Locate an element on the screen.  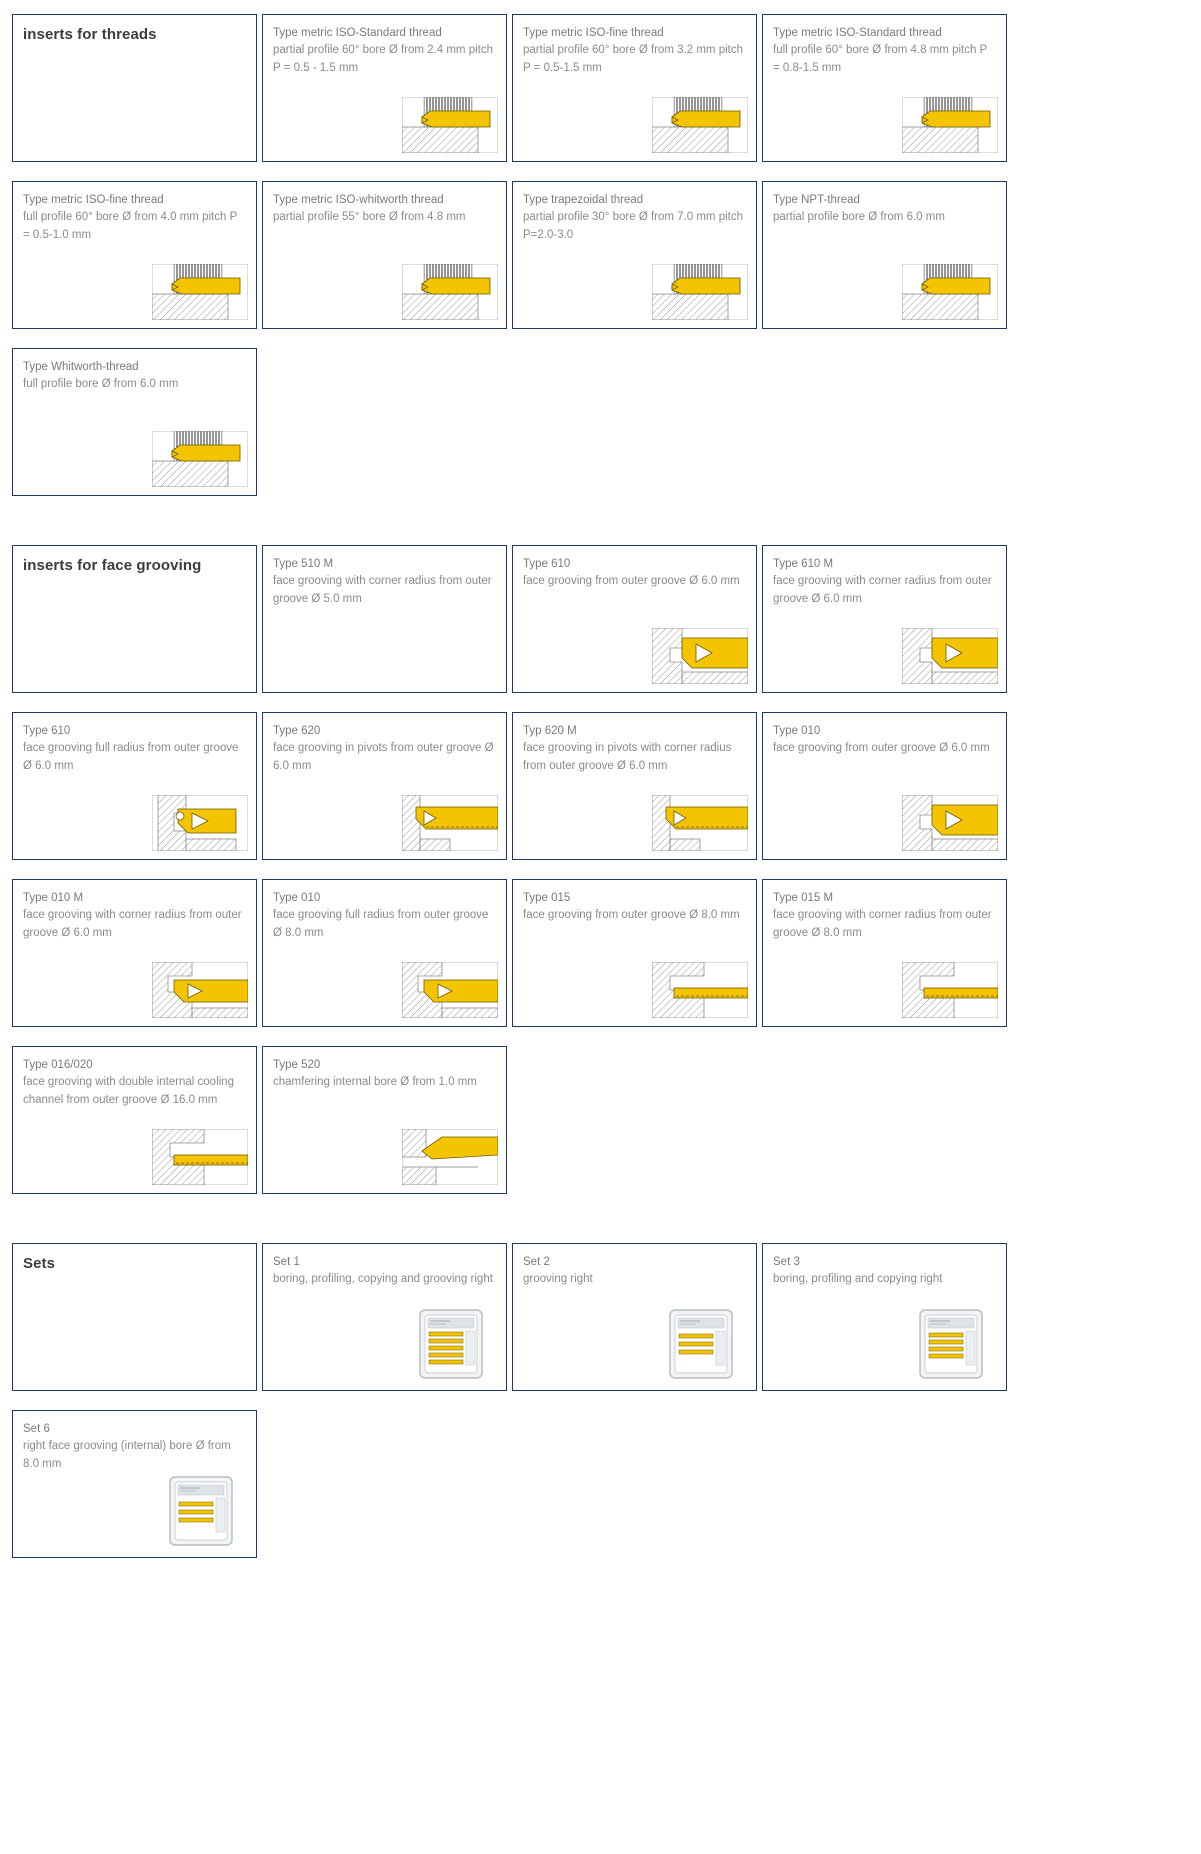
product-card: Set 2 grooving right is located at coordinates (634, 1317).